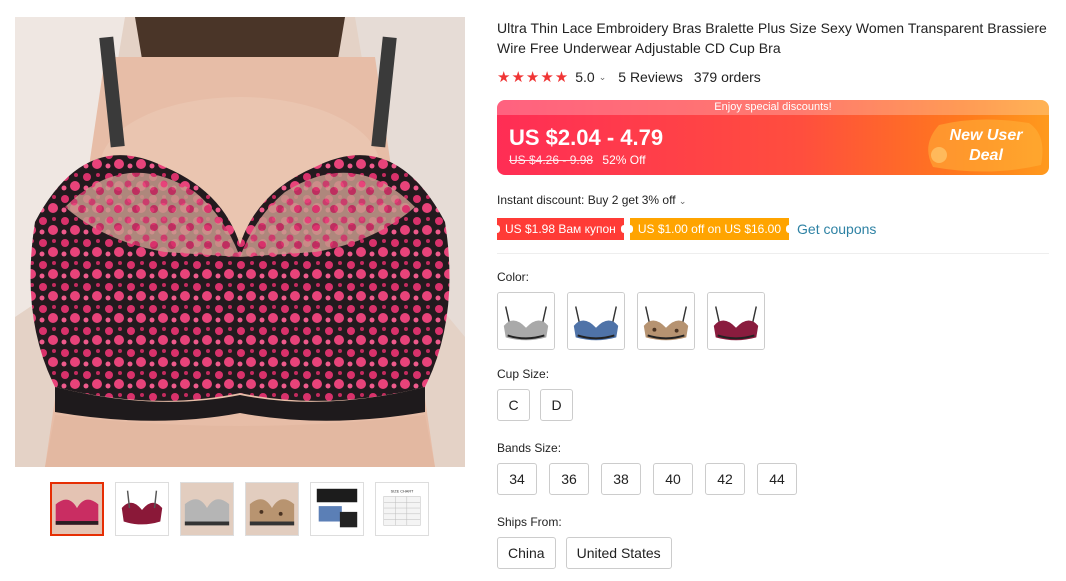  Describe the element at coordinates (513, 405) in the screenshot. I see `cup-option-c: C` at that location.